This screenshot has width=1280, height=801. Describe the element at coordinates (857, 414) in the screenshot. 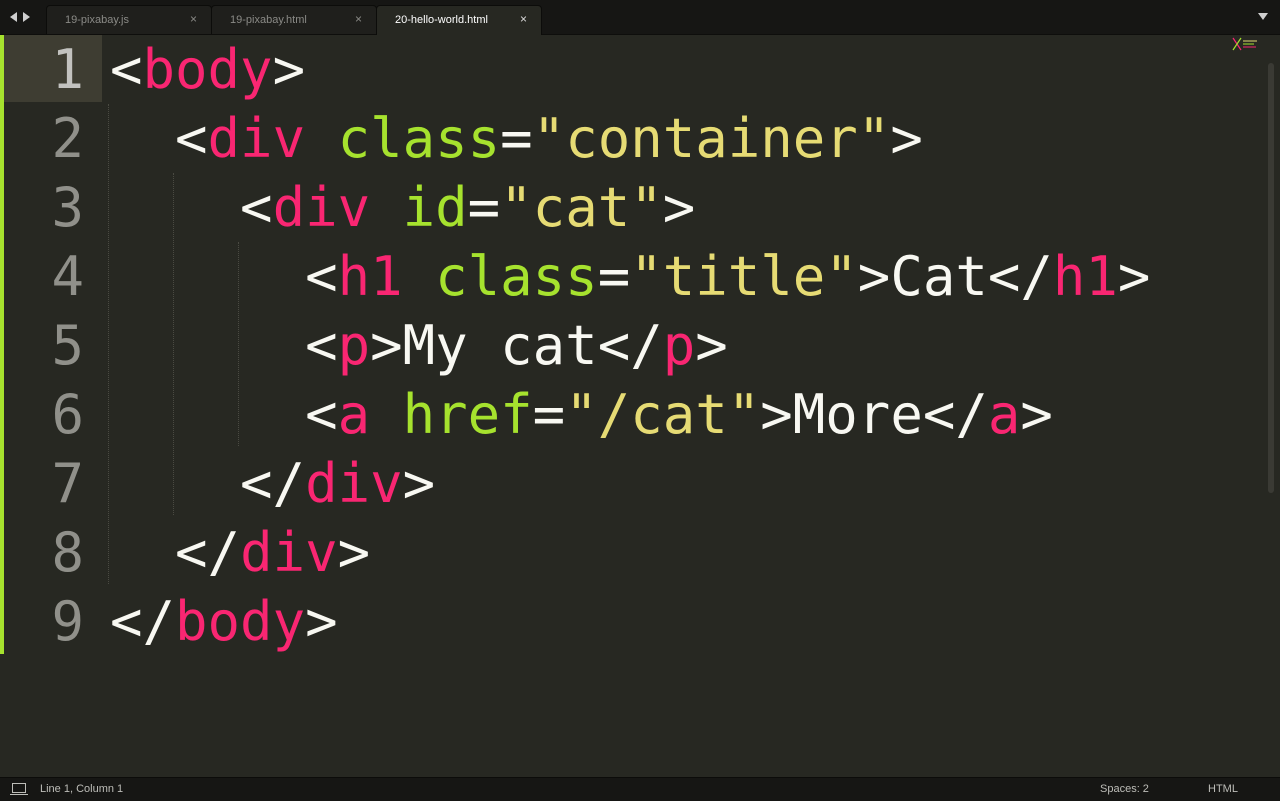

I see `code-token: More` at that location.